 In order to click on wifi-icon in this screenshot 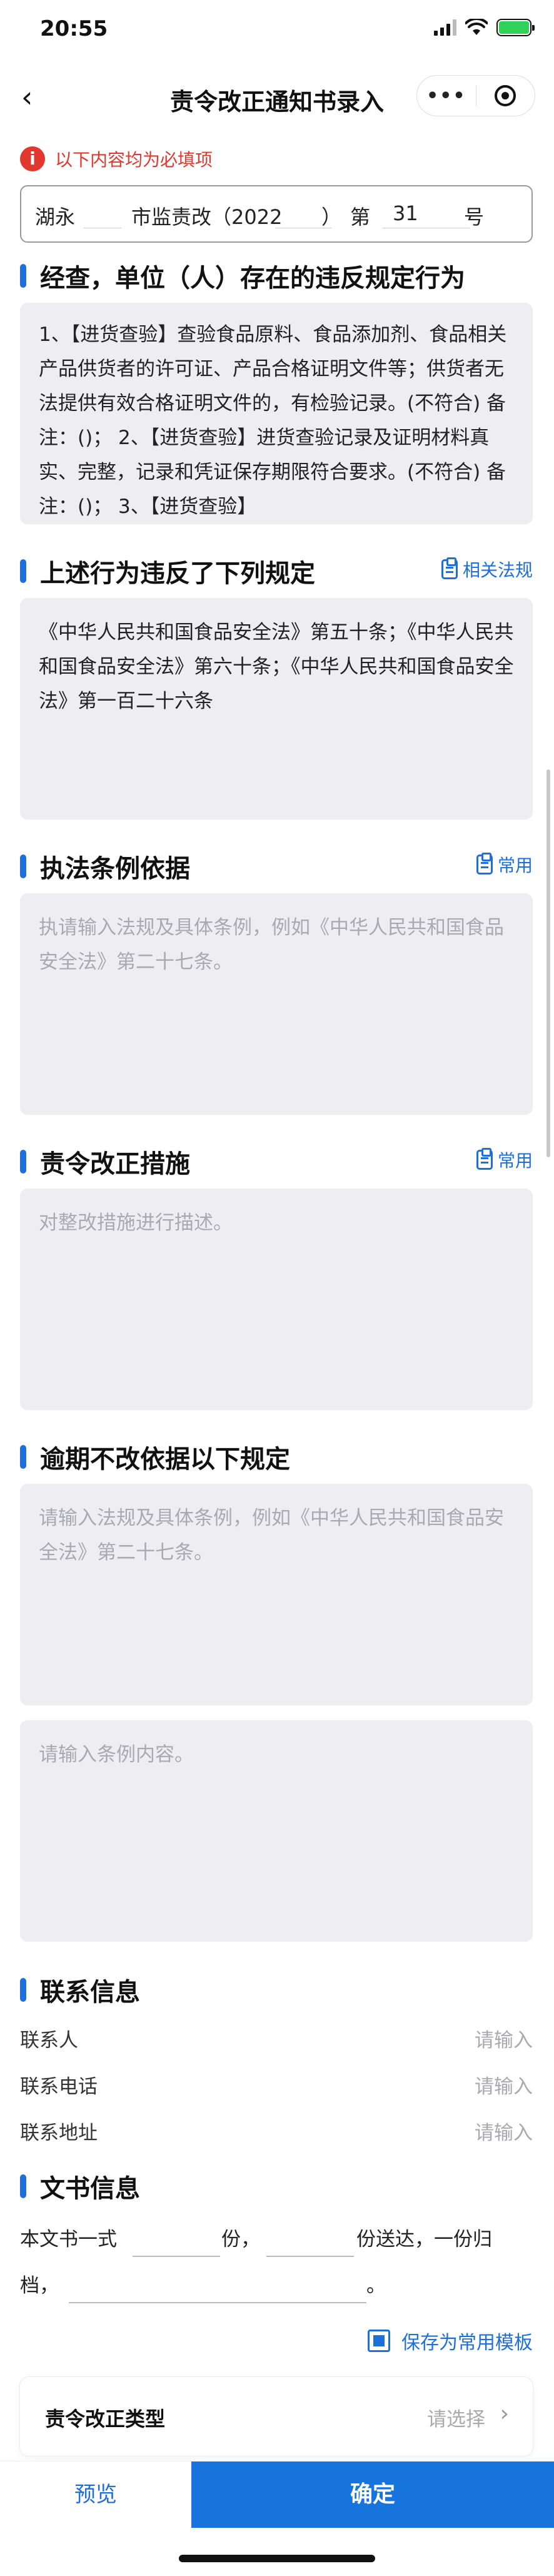, I will do `click(477, 27)`.